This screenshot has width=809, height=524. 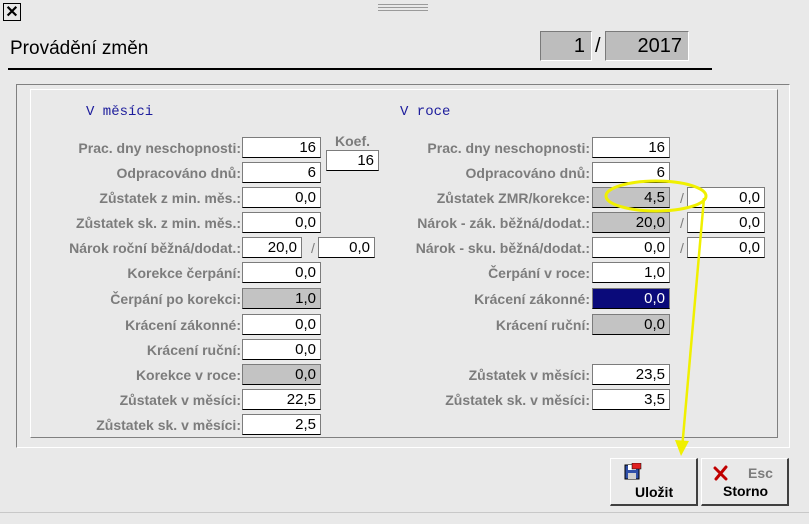 What do you see at coordinates (631, 247) in the screenshot?
I see `year-field-sku-entitlement: 0,0` at bounding box center [631, 247].